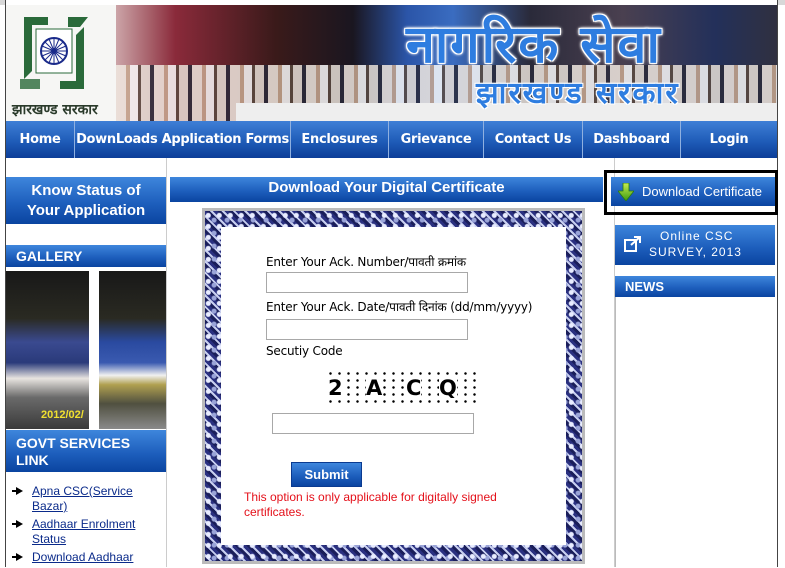 This screenshot has width=785, height=568. What do you see at coordinates (367, 282) in the screenshot?
I see `ack-number-input` at bounding box center [367, 282].